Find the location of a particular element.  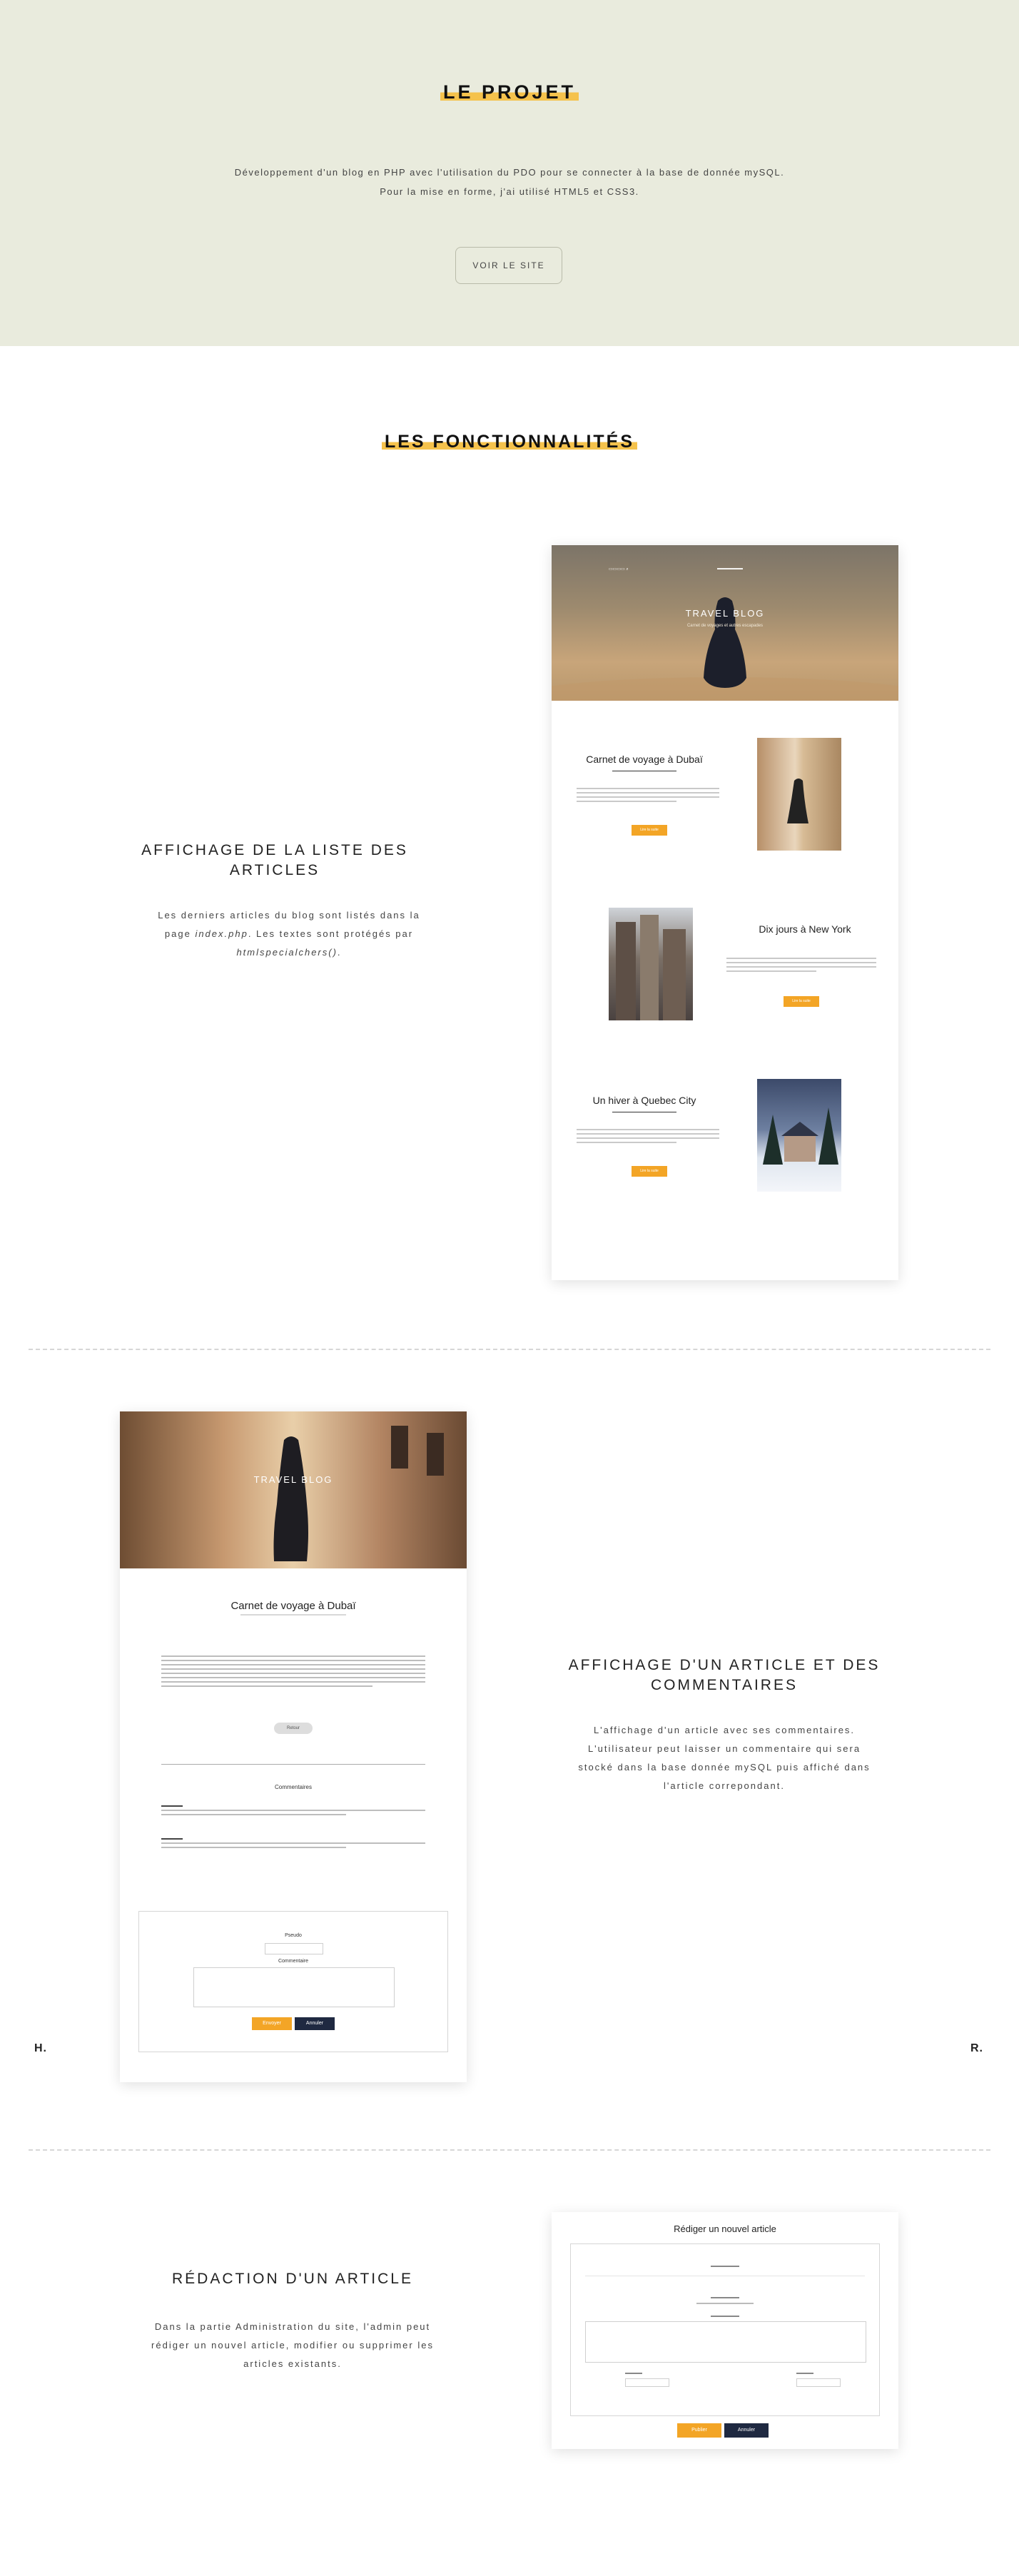

cancel-redaction-button: Annuler is located at coordinates (746, 2430).